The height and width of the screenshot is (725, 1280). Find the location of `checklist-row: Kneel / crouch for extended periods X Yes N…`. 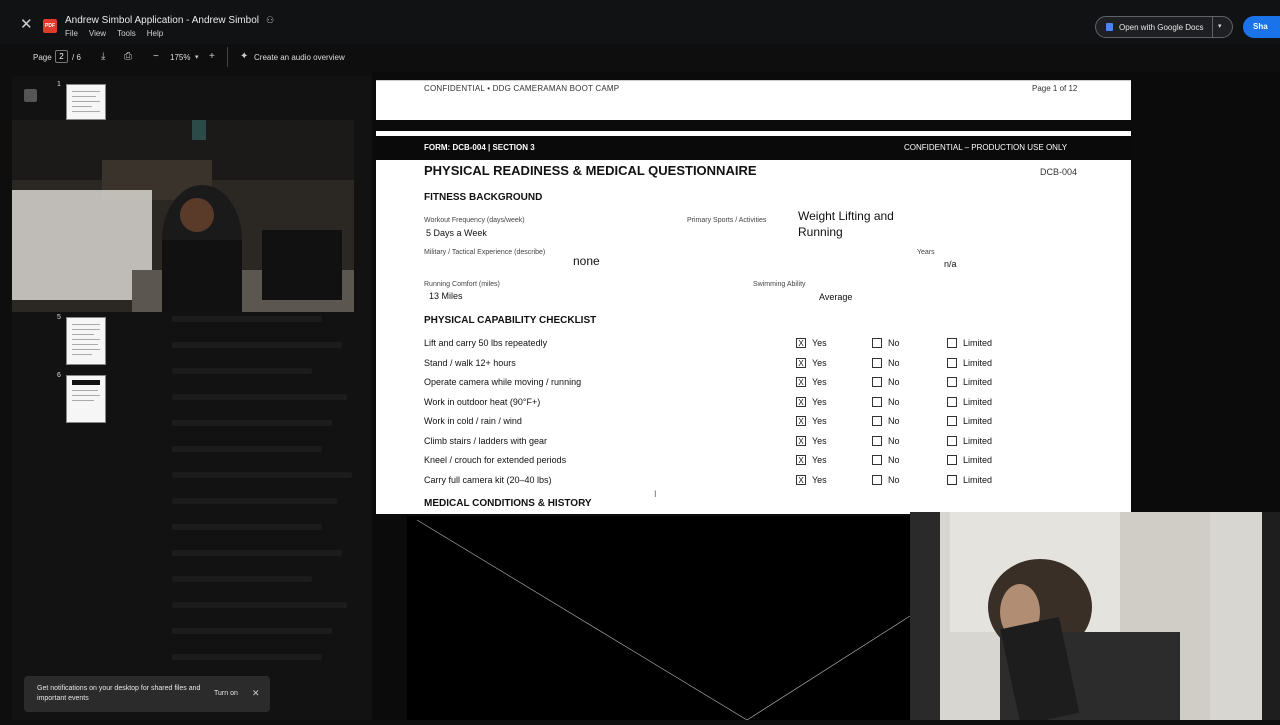

checklist-row: Kneel / crouch for extended periods X Yes N… is located at coordinates (764, 461).